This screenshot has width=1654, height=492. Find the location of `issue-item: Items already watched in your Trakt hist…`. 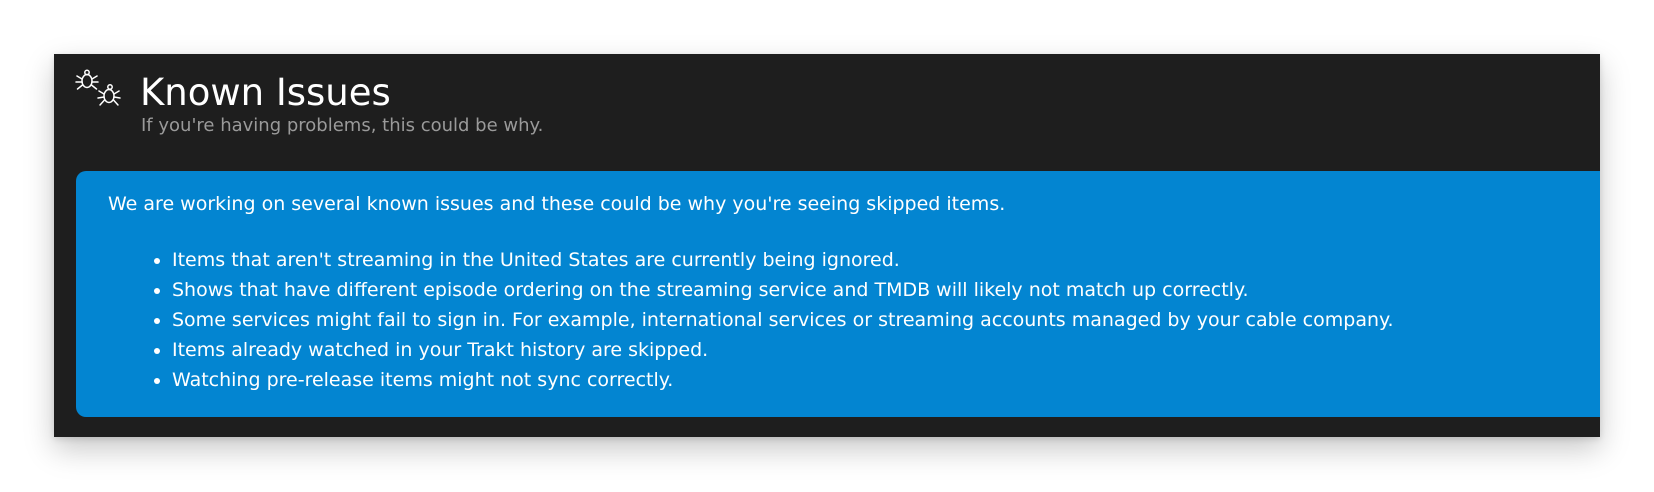

issue-item: Items already watched in your Trakt hist… is located at coordinates (783, 350).